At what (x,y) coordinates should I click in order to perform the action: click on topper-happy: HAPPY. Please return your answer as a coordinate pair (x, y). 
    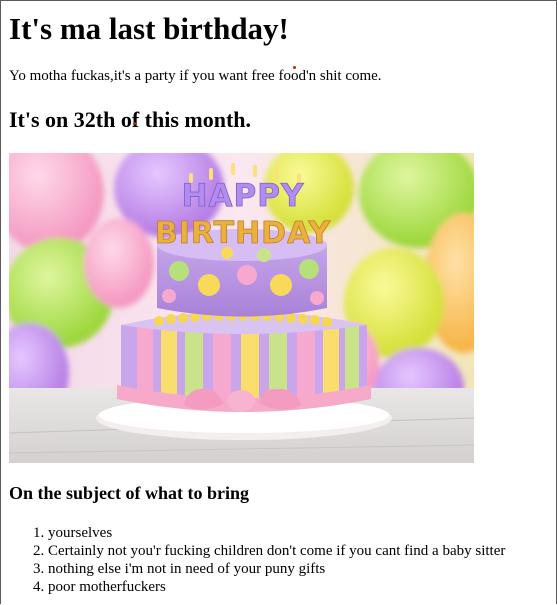
    Looking at the image, I should click on (243, 196).